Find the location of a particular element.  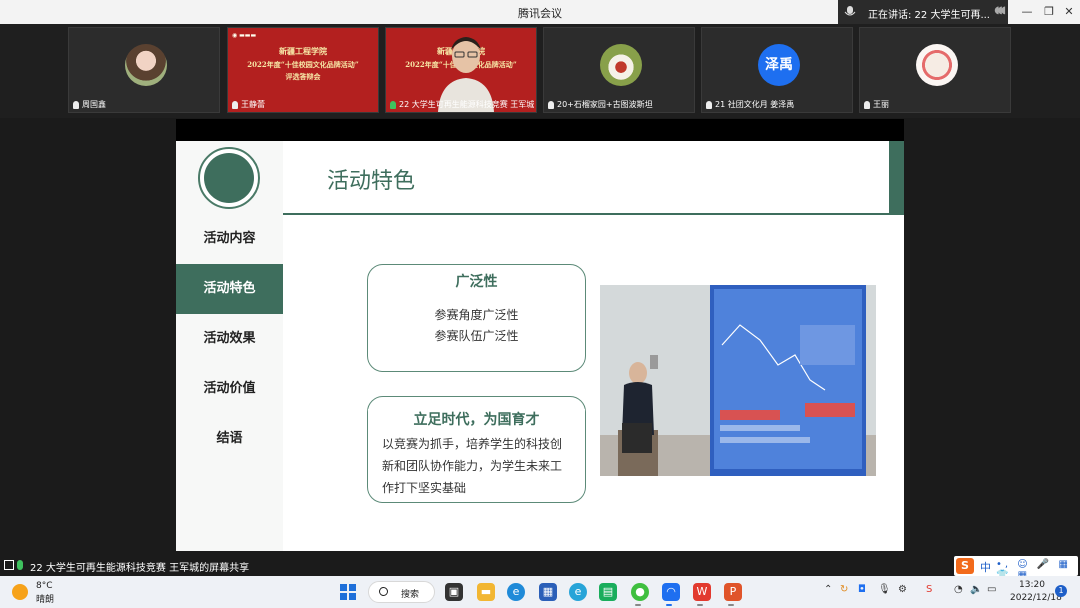

competition-photo is located at coordinates (738, 380).